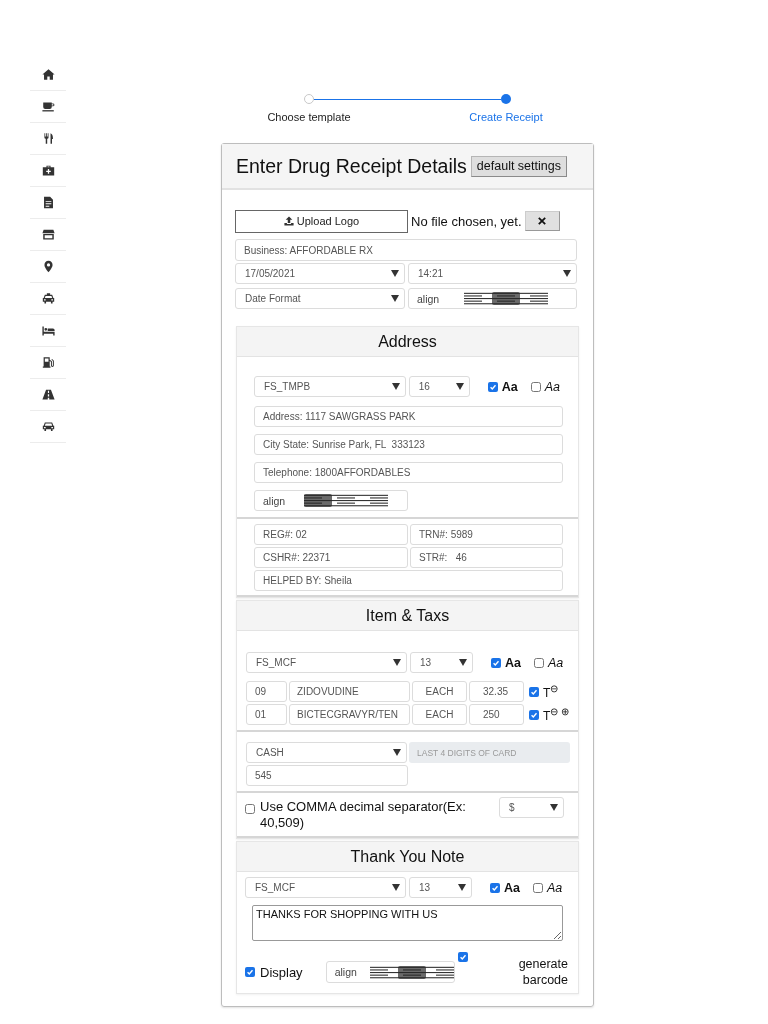 Image resolution: width=768 pixels, height=1024 pixels. I want to click on bed-icon, so click(48, 330).